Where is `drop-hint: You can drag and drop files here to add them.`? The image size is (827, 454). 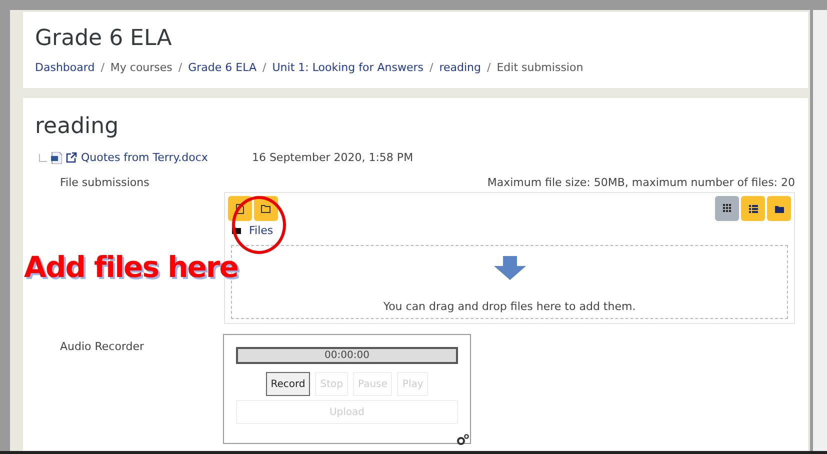
drop-hint: You can drag and drop files here to add them. is located at coordinates (509, 306).